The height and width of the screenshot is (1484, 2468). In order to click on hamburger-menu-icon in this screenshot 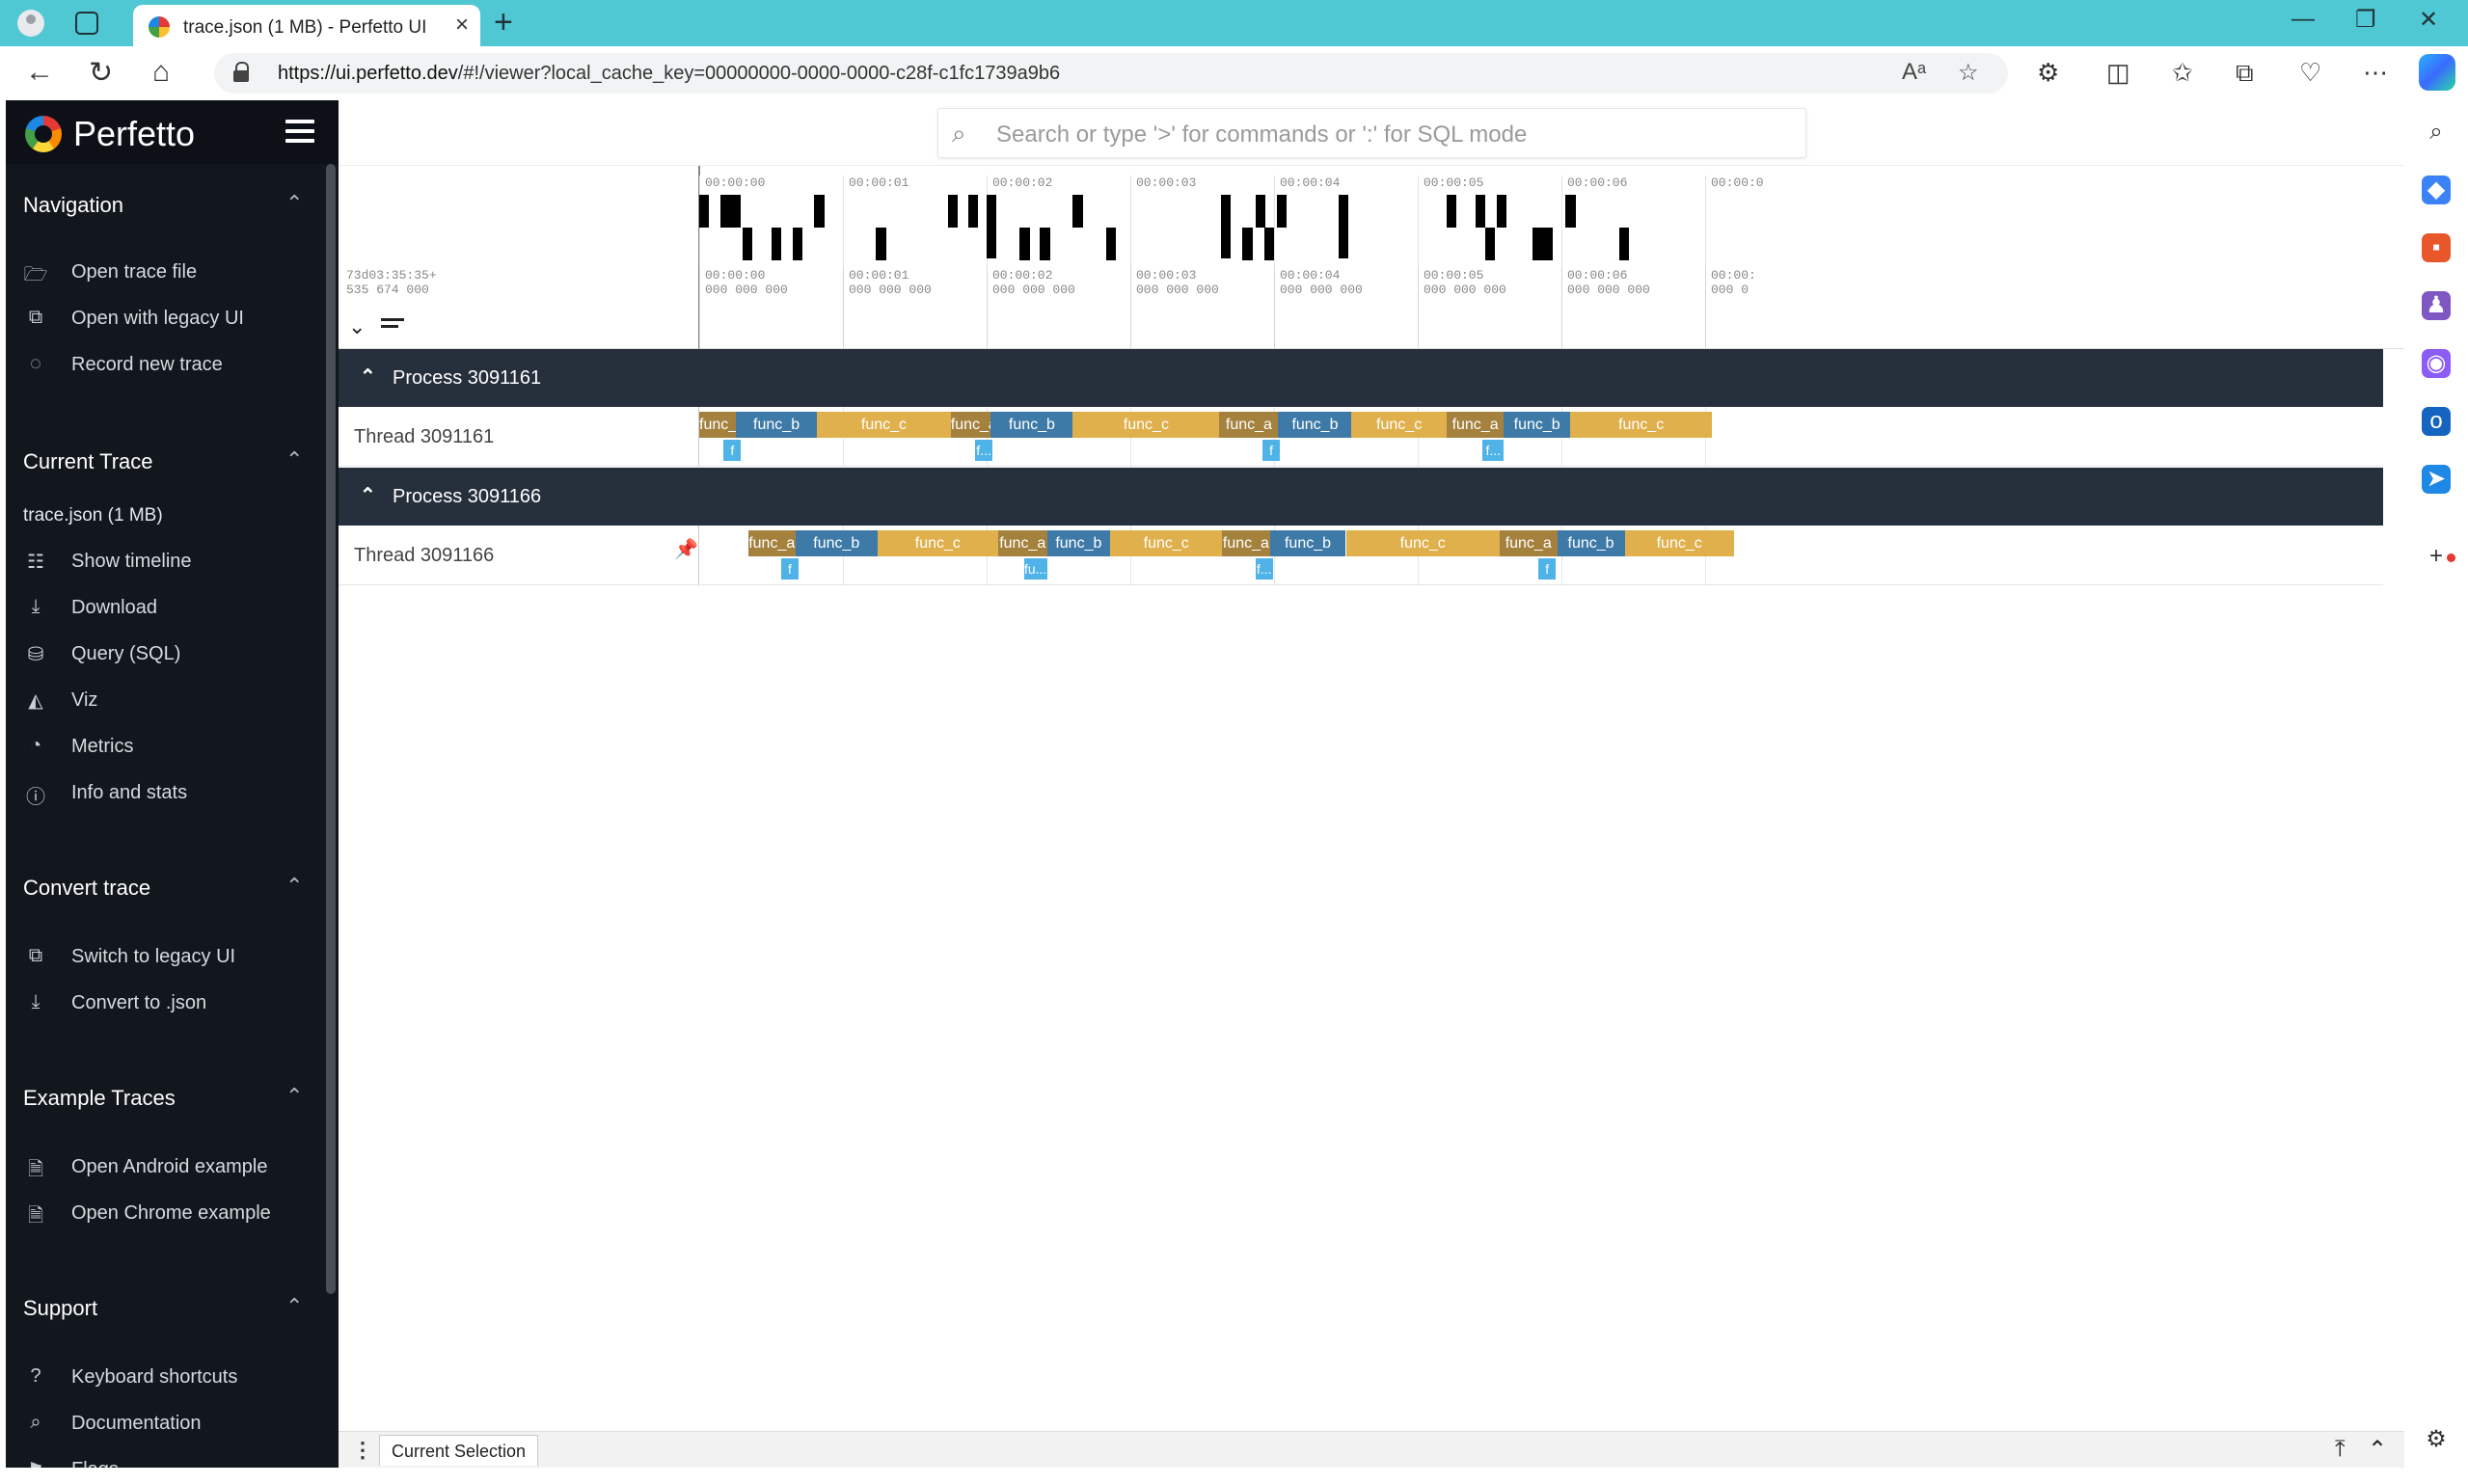, I will do `click(299, 131)`.